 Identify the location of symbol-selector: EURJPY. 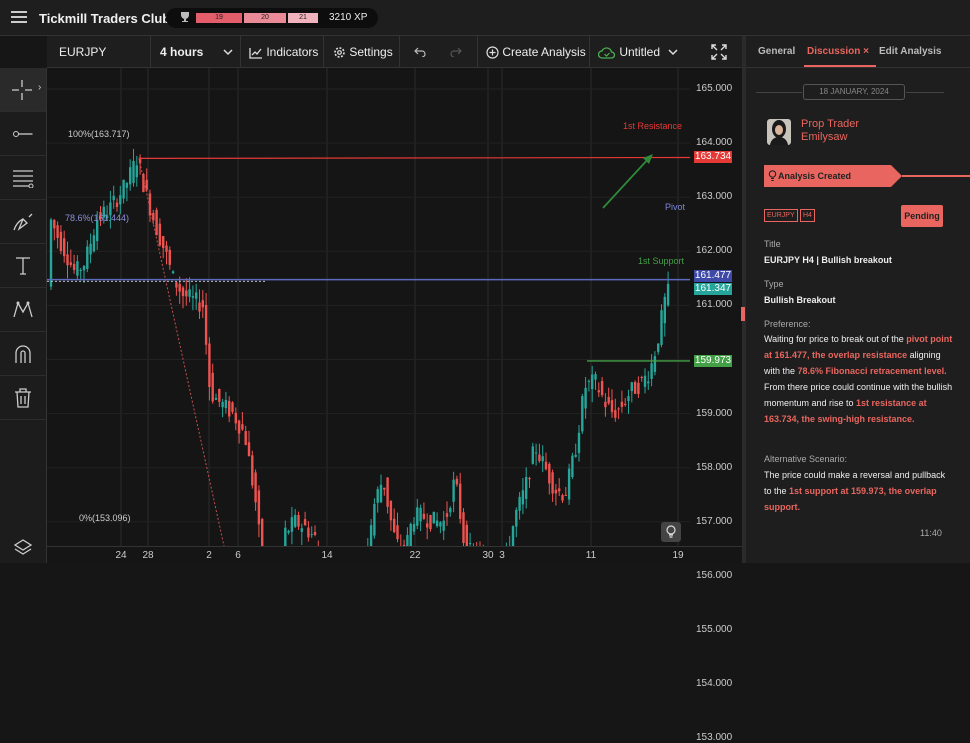
(99, 52).